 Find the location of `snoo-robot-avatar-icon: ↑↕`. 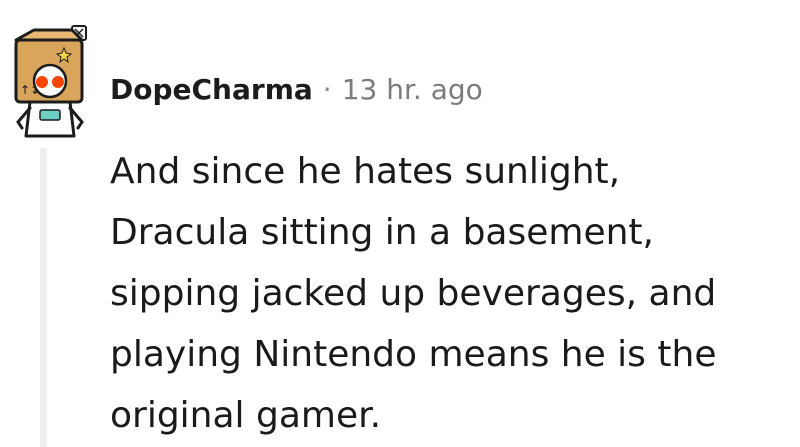

snoo-robot-avatar-icon: ↑↕ is located at coordinates (50, 81).